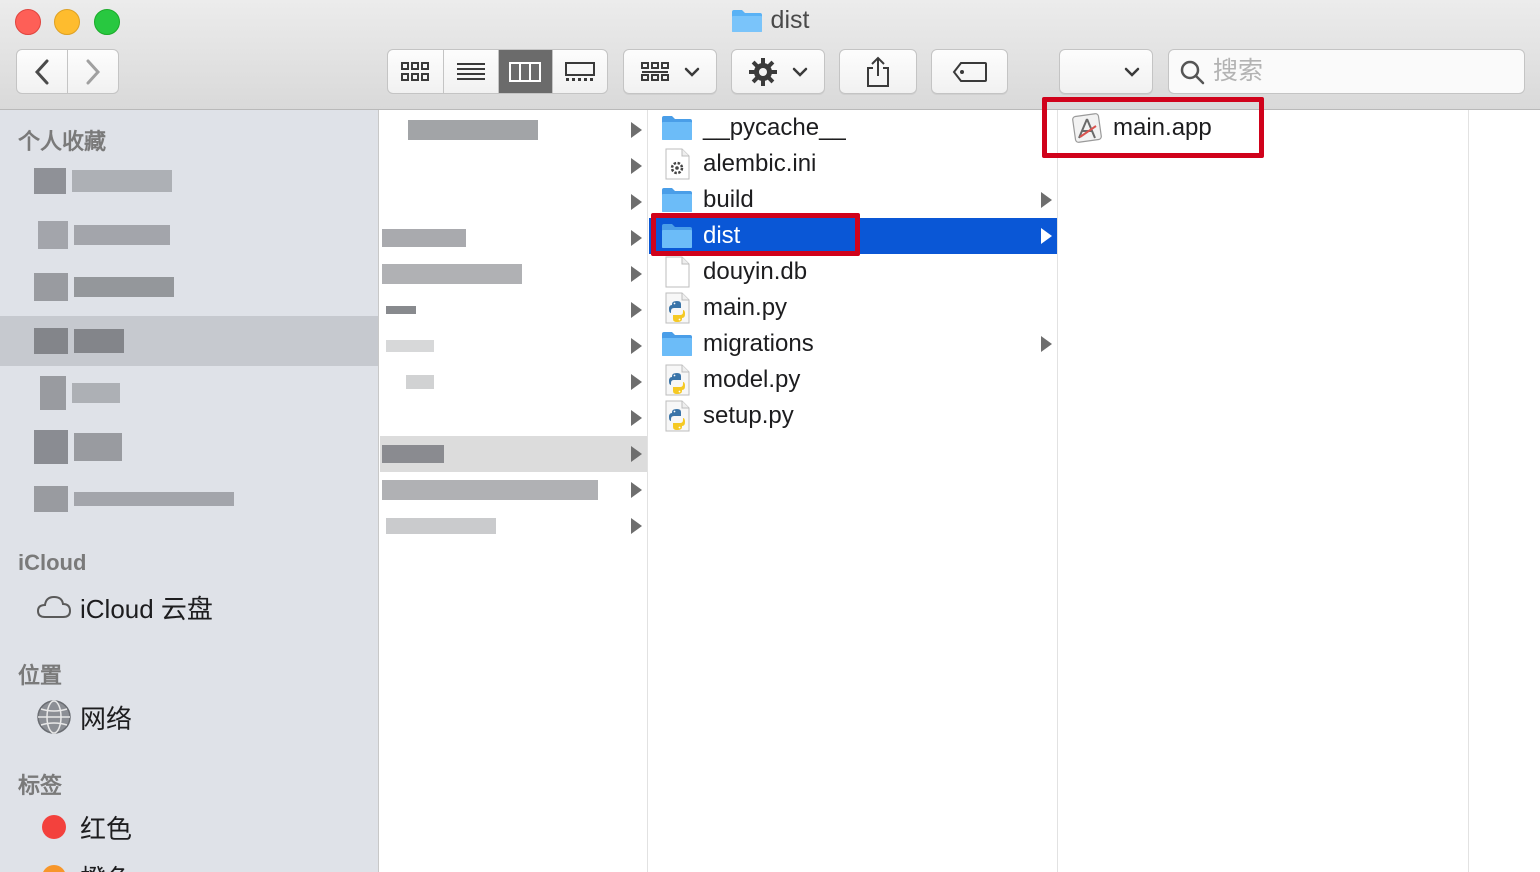 Image resolution: width=1540 pixels, height=872 pixels. Describe the element at coordinates (1153, 127) in the screenshot. I see `highlight-box-main-app` at that location.